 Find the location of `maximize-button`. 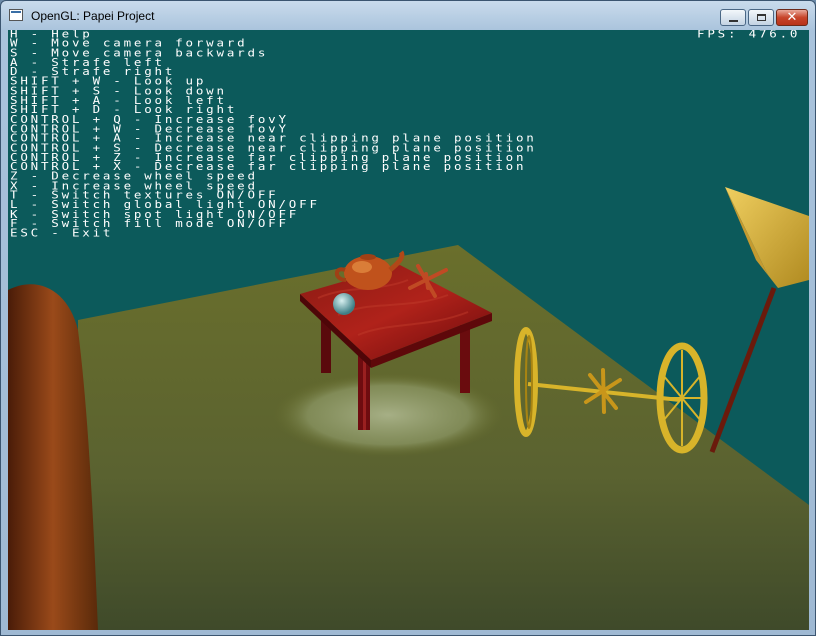

maximize-button is located at coordinates (761, 17).